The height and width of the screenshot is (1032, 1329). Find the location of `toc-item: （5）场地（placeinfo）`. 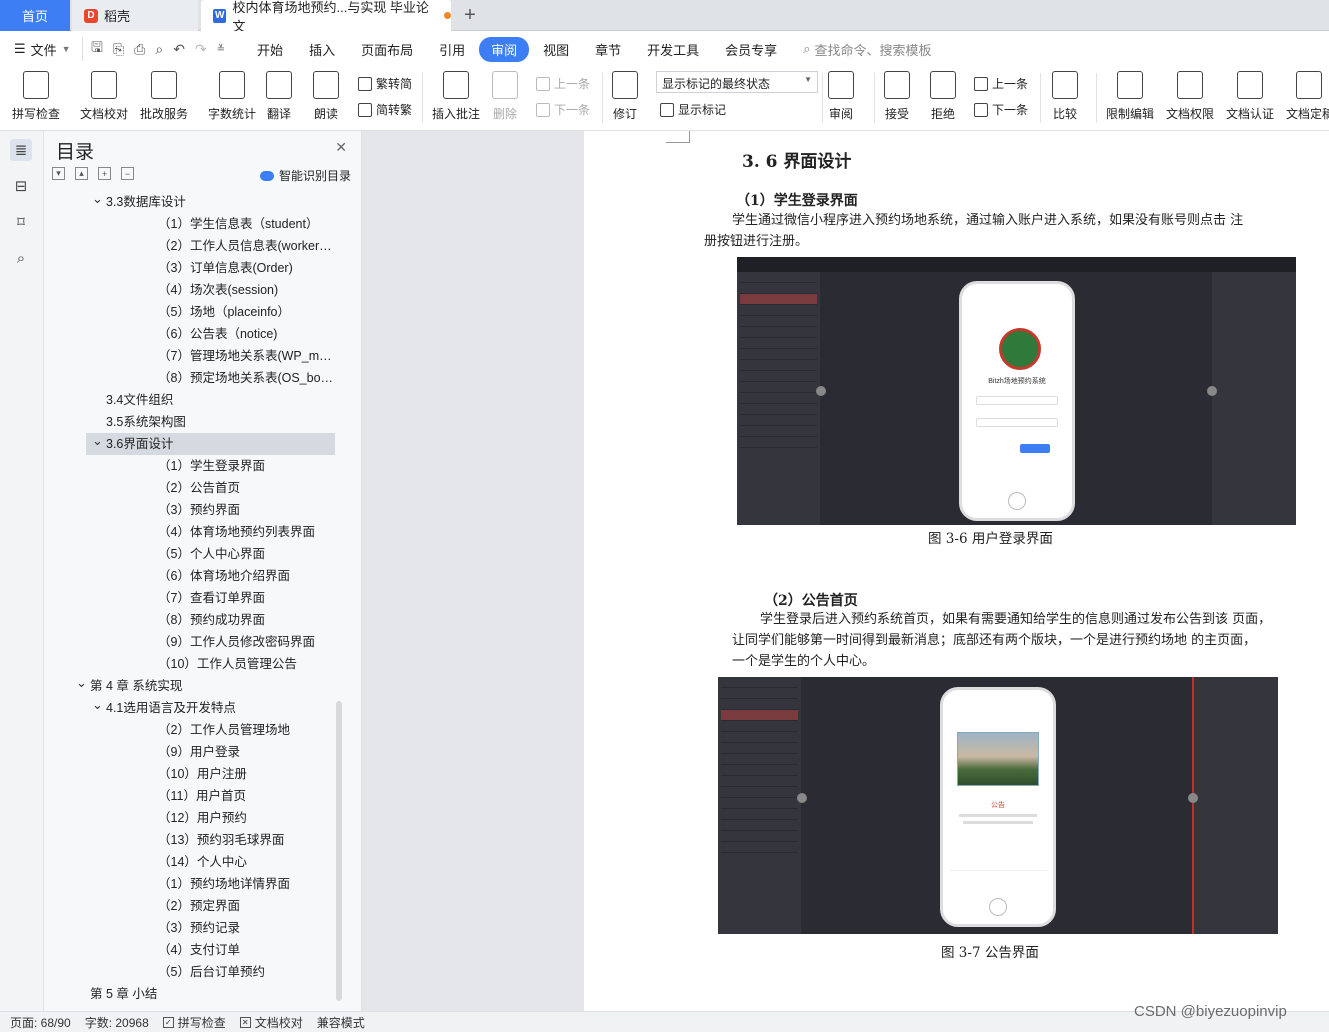

toc-item: （5）场地（placeinfo） is located at coordinates (194, 312).